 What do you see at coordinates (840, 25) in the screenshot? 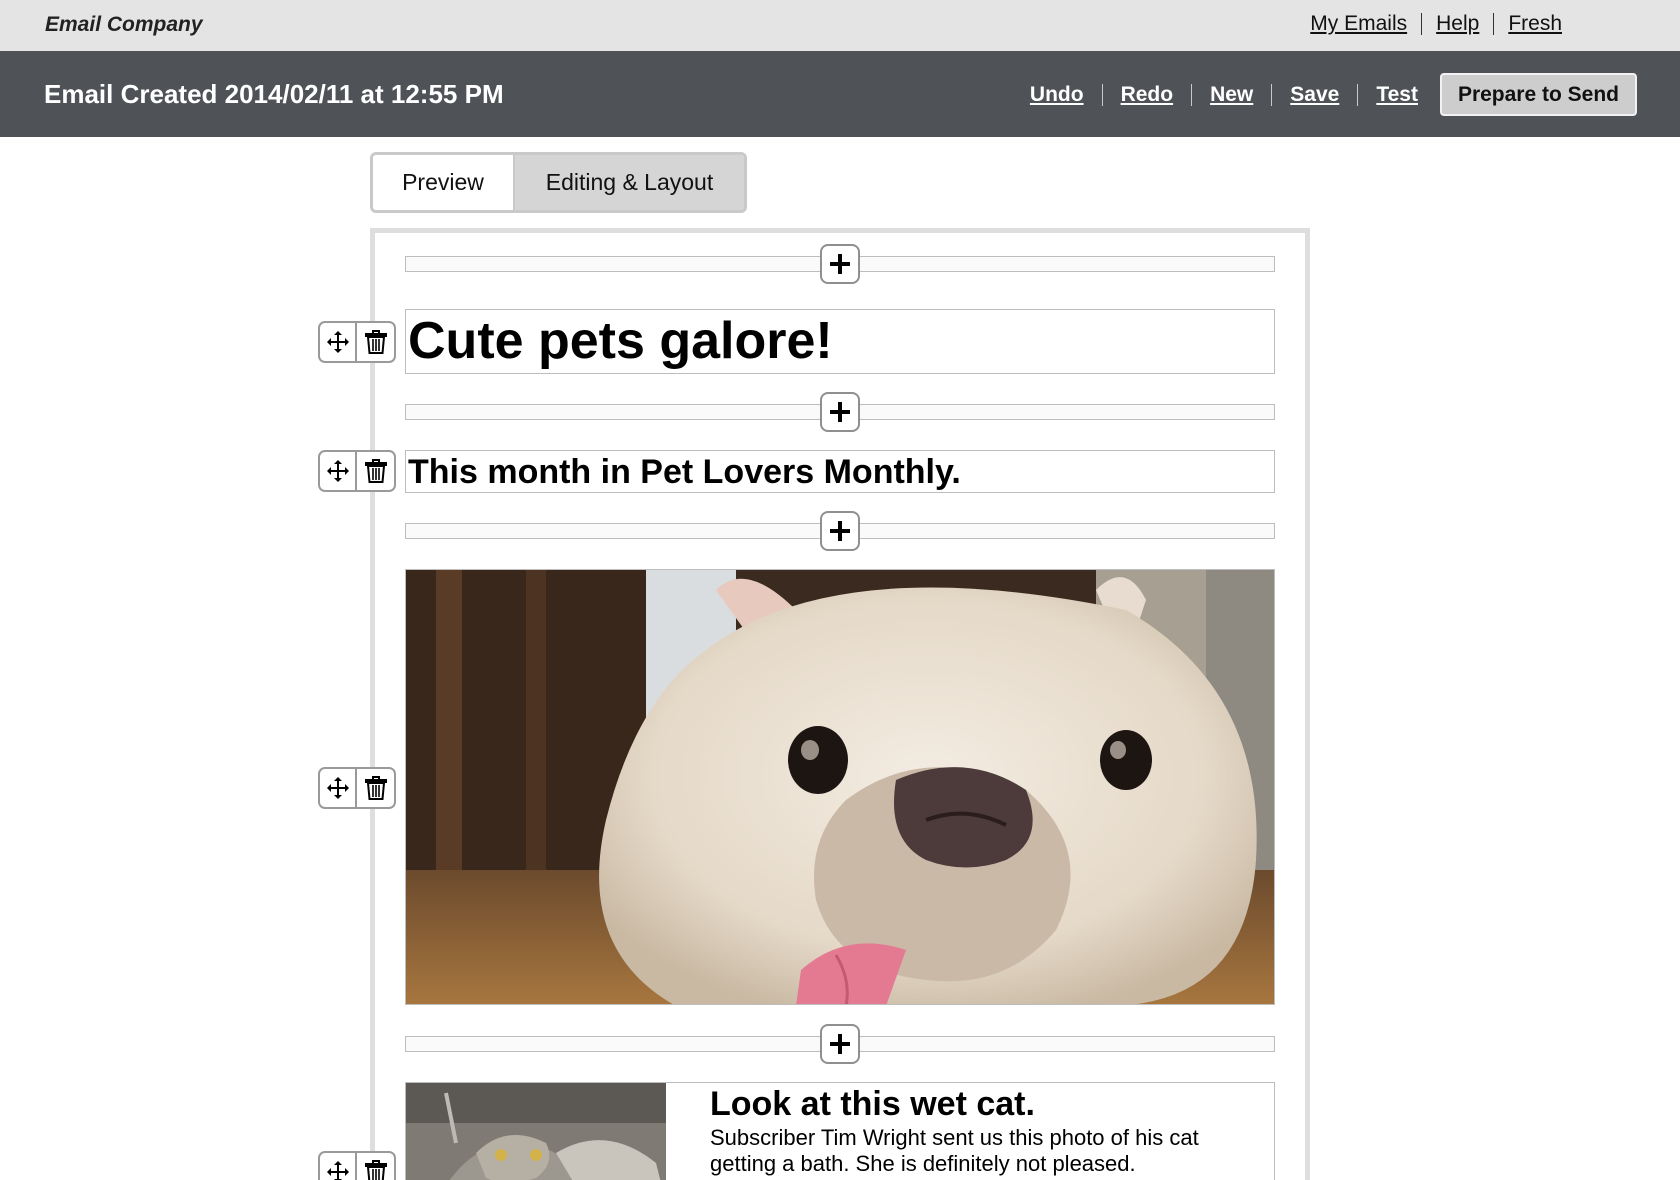
I see `top-bar: Email Company My Emails Help Fresh` at bounding box center [840, 25].